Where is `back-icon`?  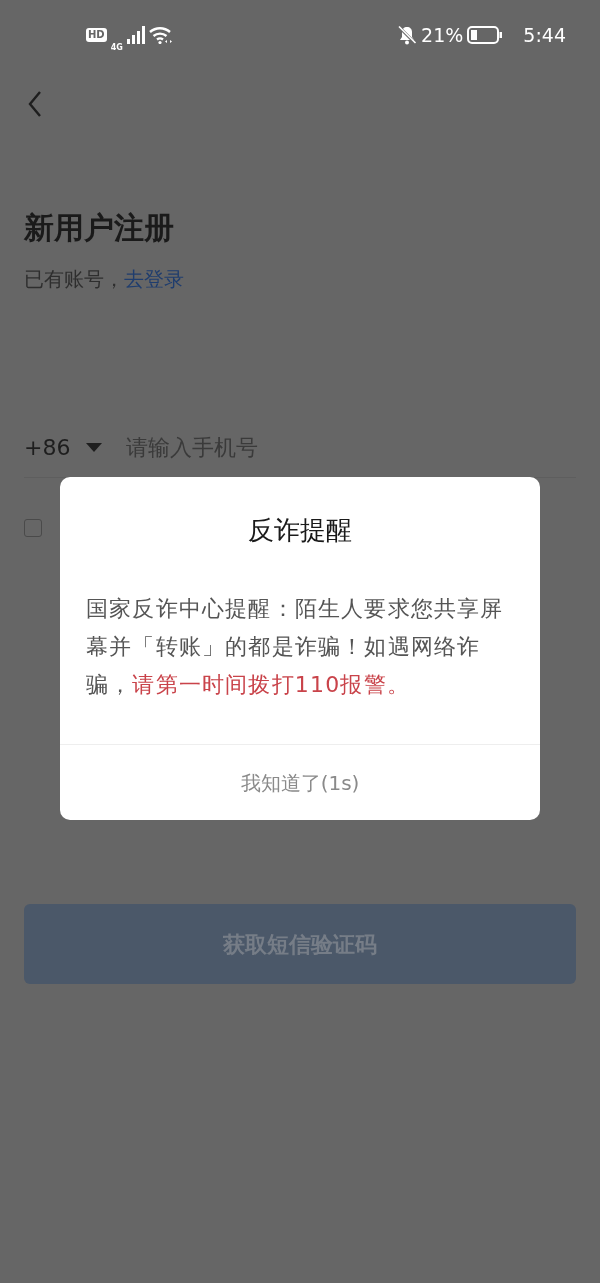 back-icon is located at coordinates (35, 104).